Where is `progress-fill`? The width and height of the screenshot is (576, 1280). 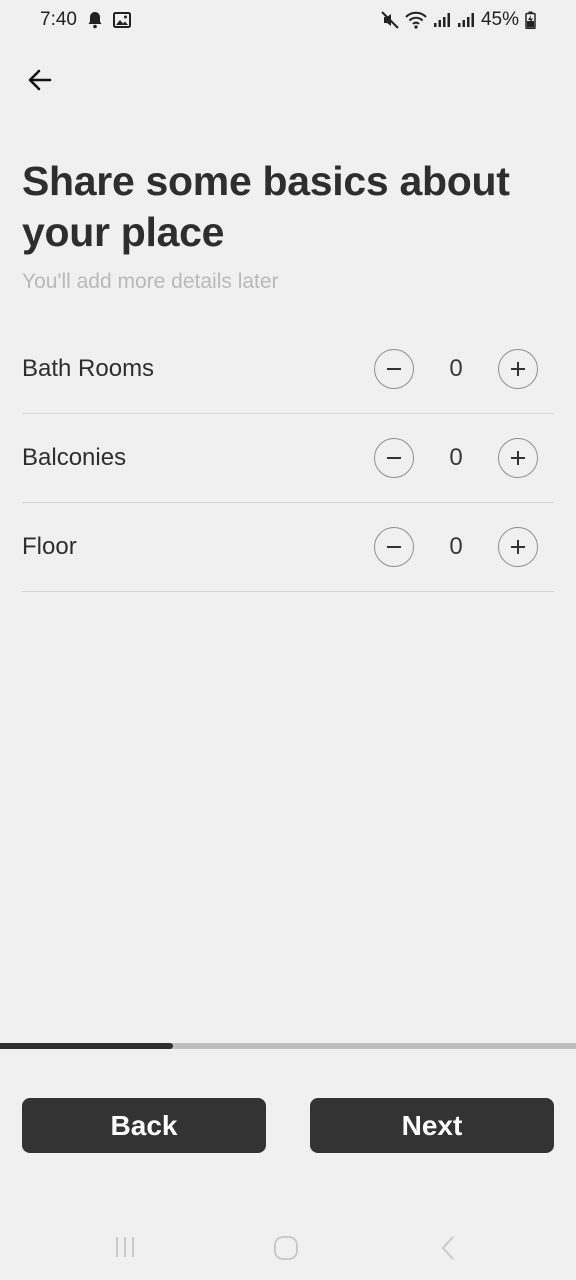 progress-fill is located at coordinates (86, 1046).